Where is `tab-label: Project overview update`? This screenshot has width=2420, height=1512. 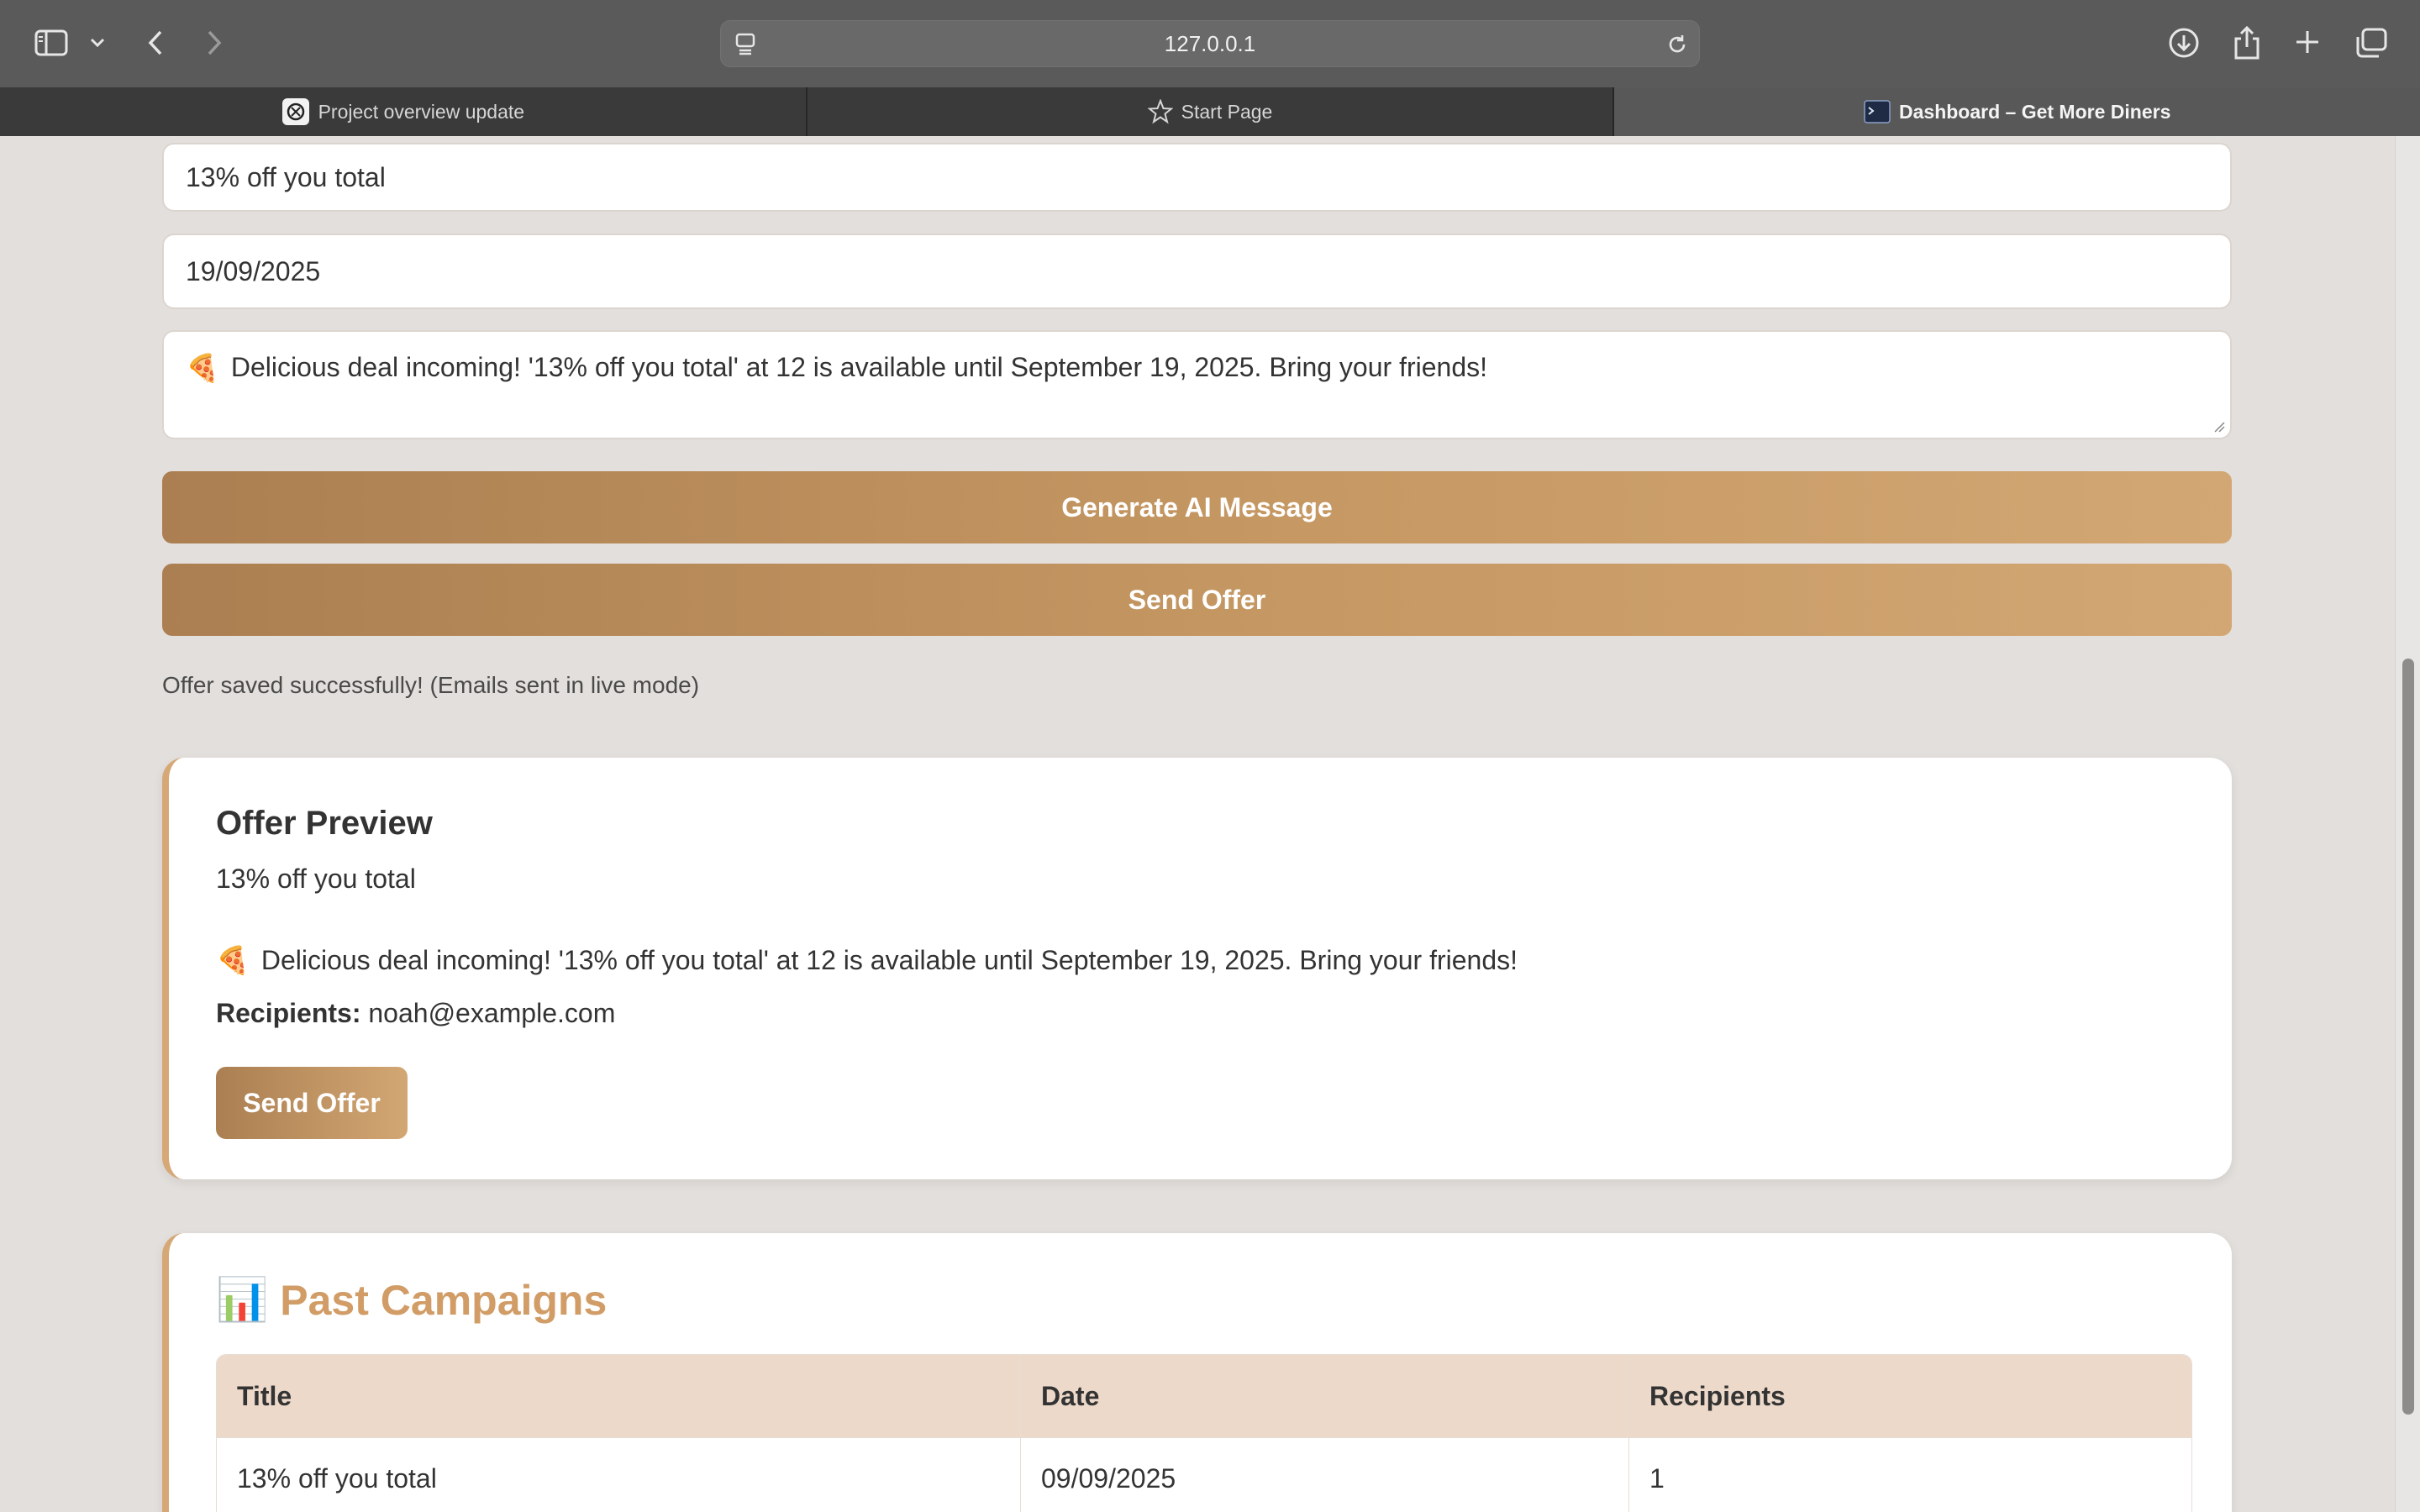
tab-label: Project overview update is located at coordinates (421, 111).